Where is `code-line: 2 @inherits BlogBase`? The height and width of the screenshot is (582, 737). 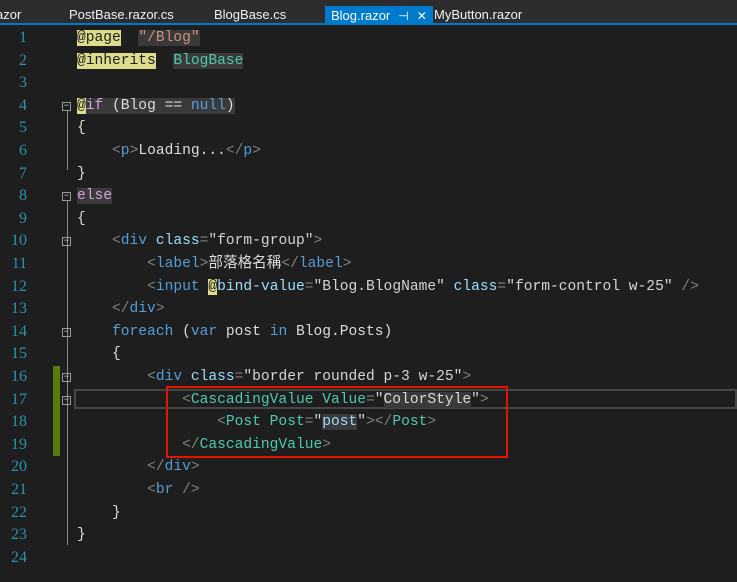 code-line: 2 @inherits BlogBase is located at coordinates (368, 61).